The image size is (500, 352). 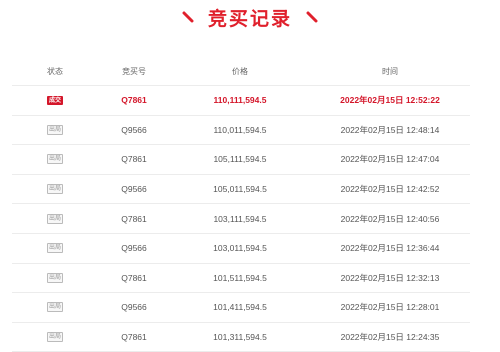 What do you see at coordinates (55, 71) in the screenshot?
I see `header-status: 状态` at bounding box center [55, 71].